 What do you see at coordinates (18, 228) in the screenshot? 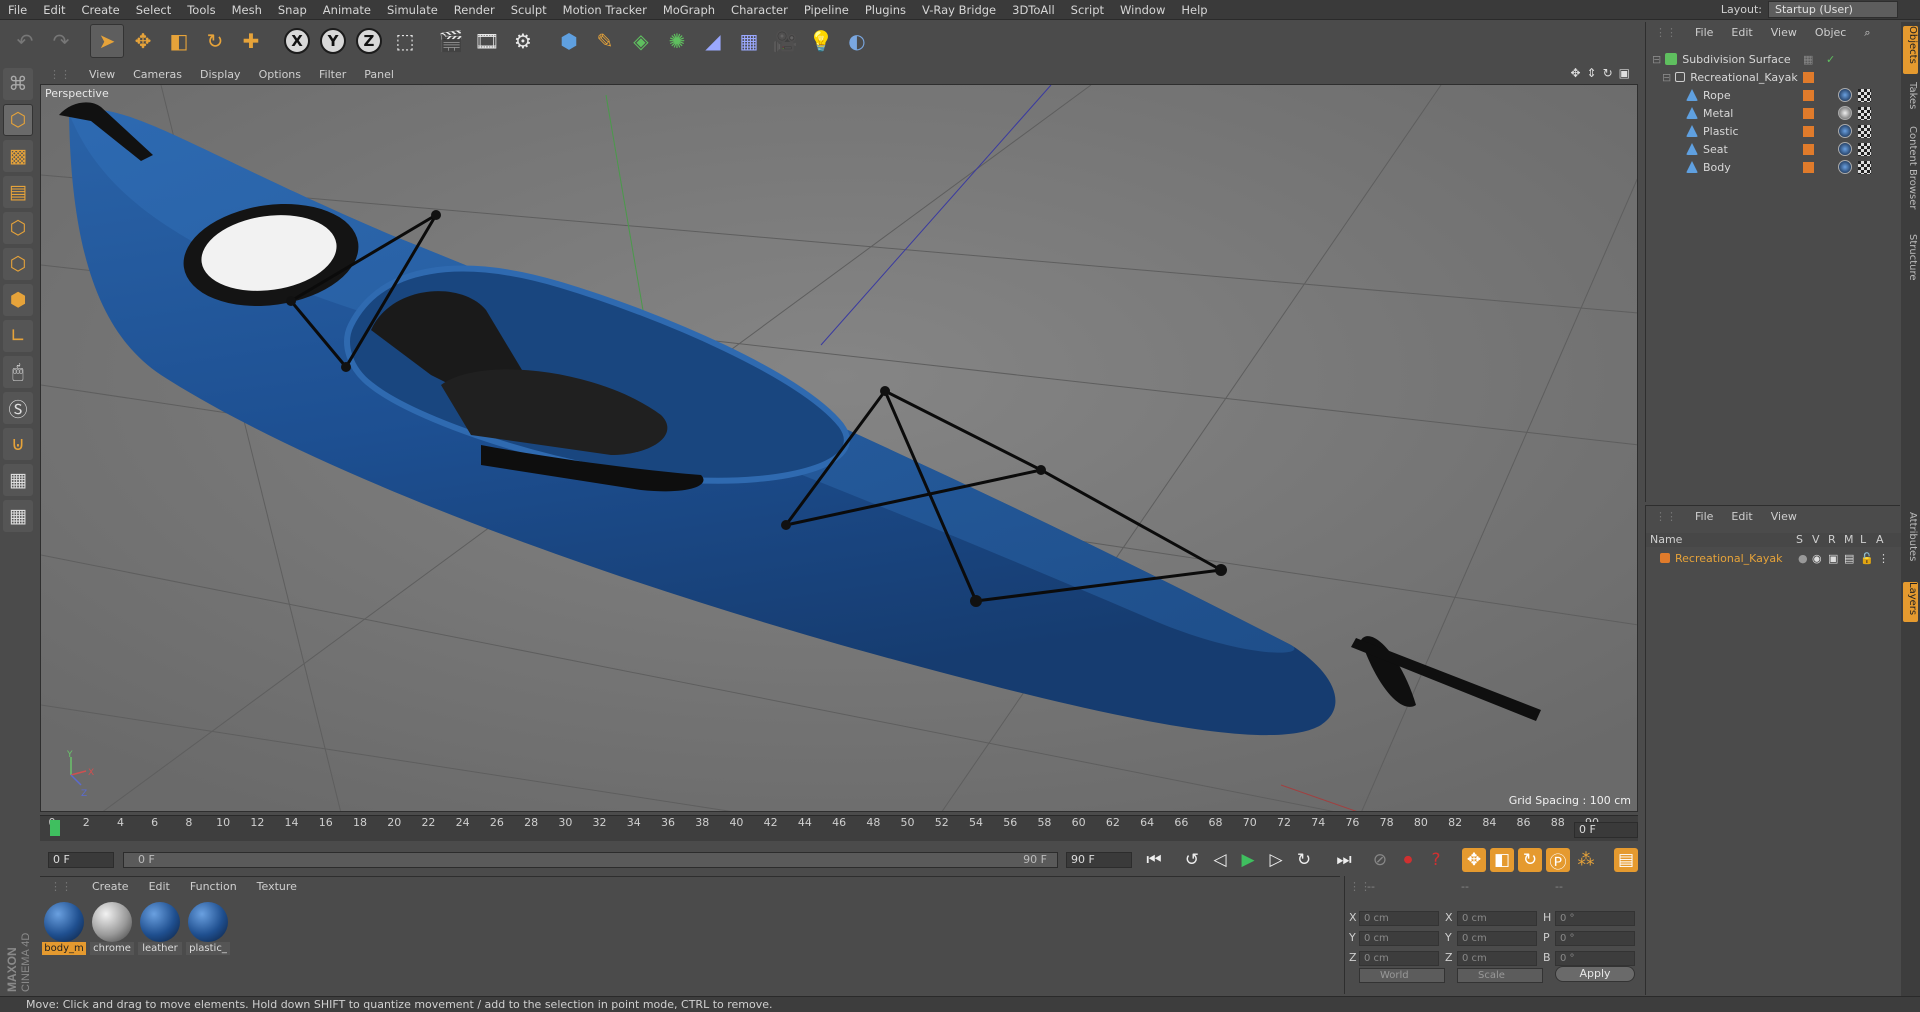
I see `points-mode-icon: ⬡` at bounding box center [18, 228].